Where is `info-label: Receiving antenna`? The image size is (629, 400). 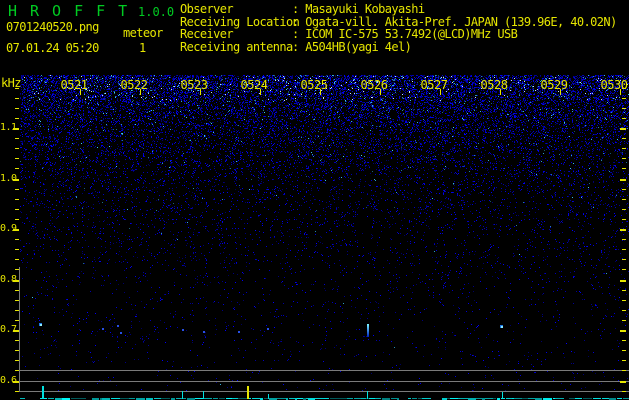 info-label: Receiving antenna is located at coordinates (236, 46).